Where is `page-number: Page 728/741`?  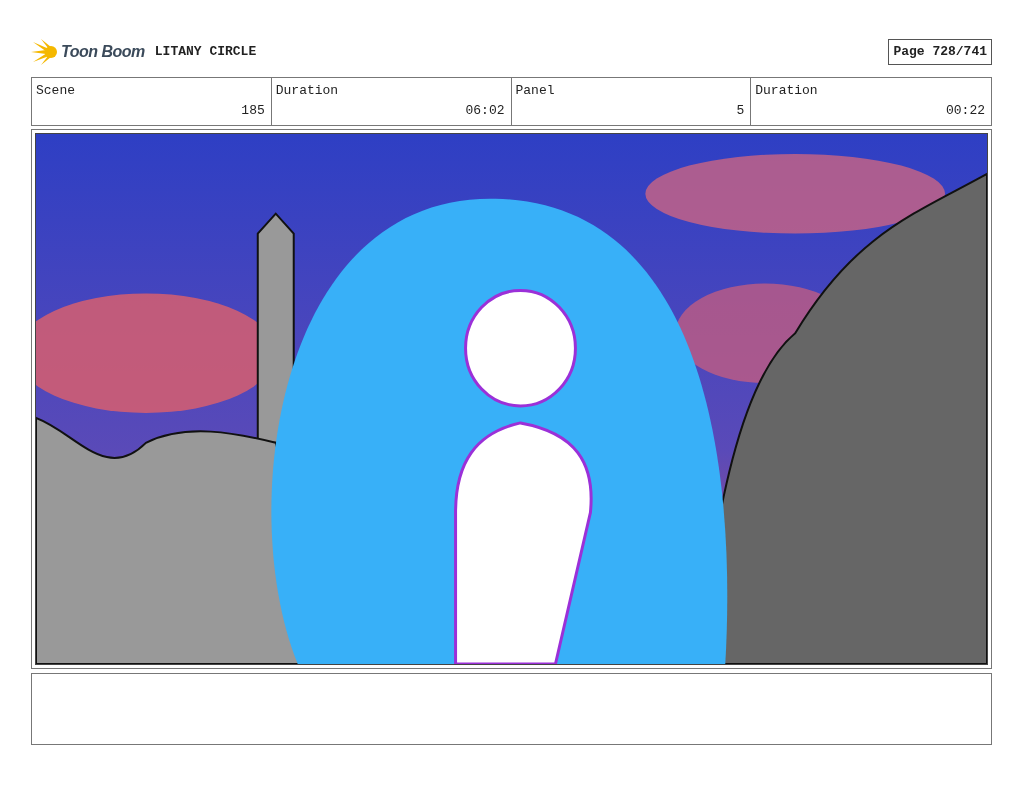
page-number: Page 728/741 is located at coordinates (940, 52).